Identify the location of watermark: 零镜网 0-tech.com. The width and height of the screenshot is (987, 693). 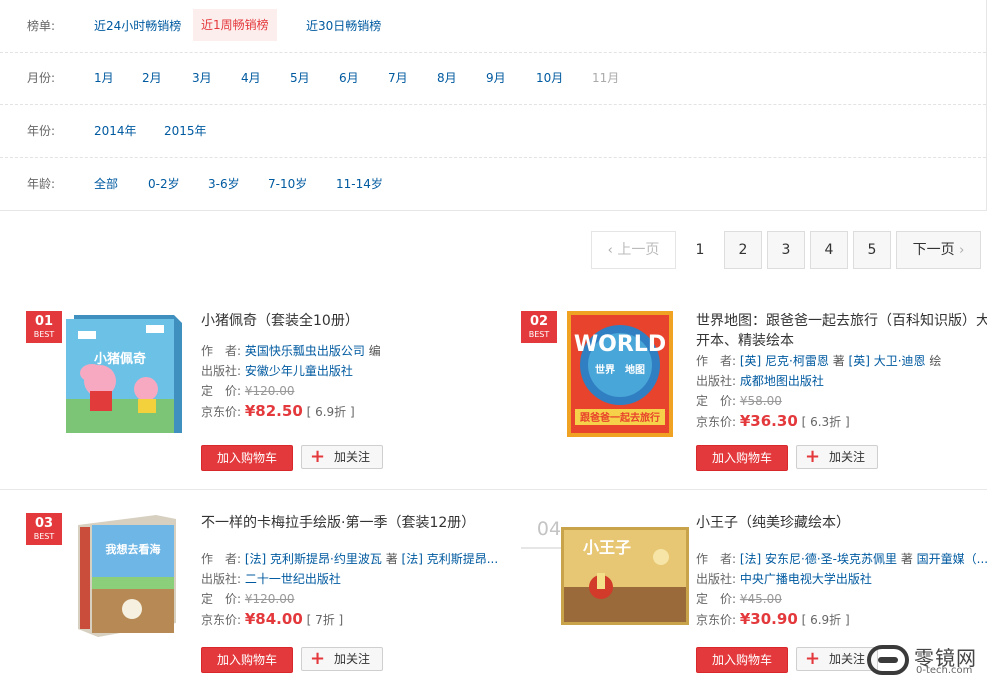
(926, 660).